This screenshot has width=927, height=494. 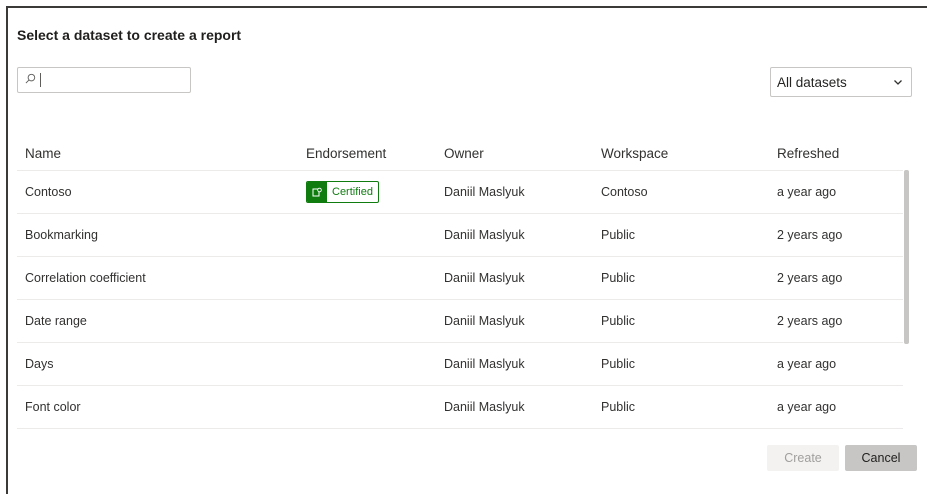 I want to click on table-row: Days Daniil Maslyuk Public a year ago, so click(x=460, y=363).